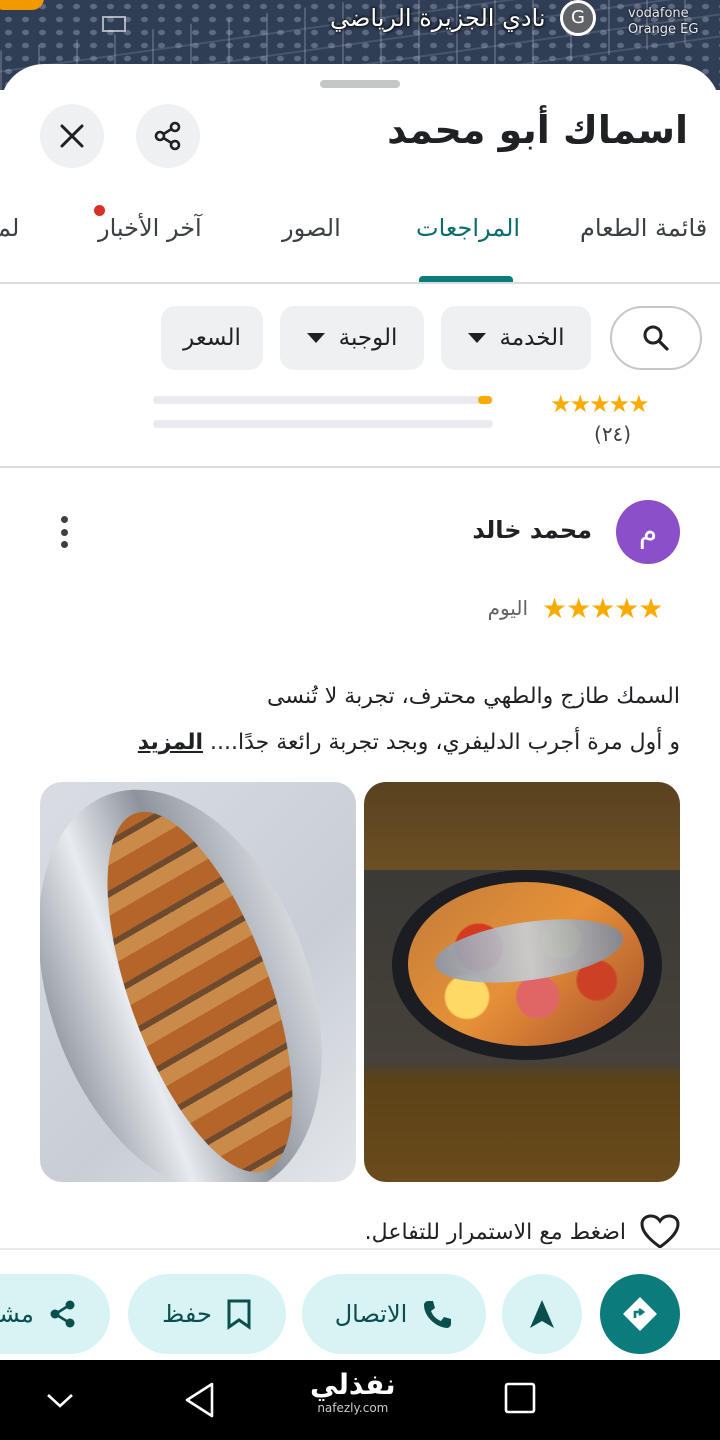 The image size is (720, 1440). Describe the element at coordinates (368, 338) in the screenshot. I see `filter-chip-meal-label: الوجبة` at that location.